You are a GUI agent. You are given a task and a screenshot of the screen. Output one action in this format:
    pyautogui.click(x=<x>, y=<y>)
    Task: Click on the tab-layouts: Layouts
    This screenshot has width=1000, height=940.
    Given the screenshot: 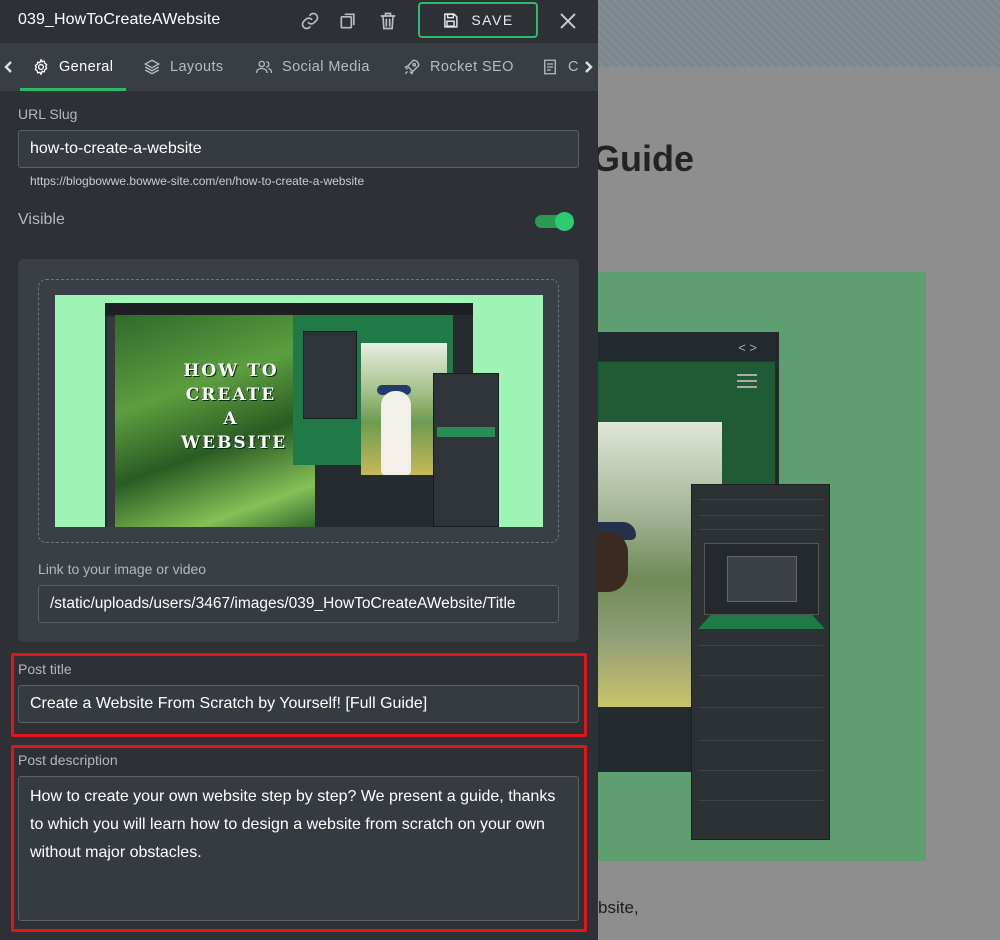 What is the action you would take?
    pyautogui.click(x=183, y=67)
    